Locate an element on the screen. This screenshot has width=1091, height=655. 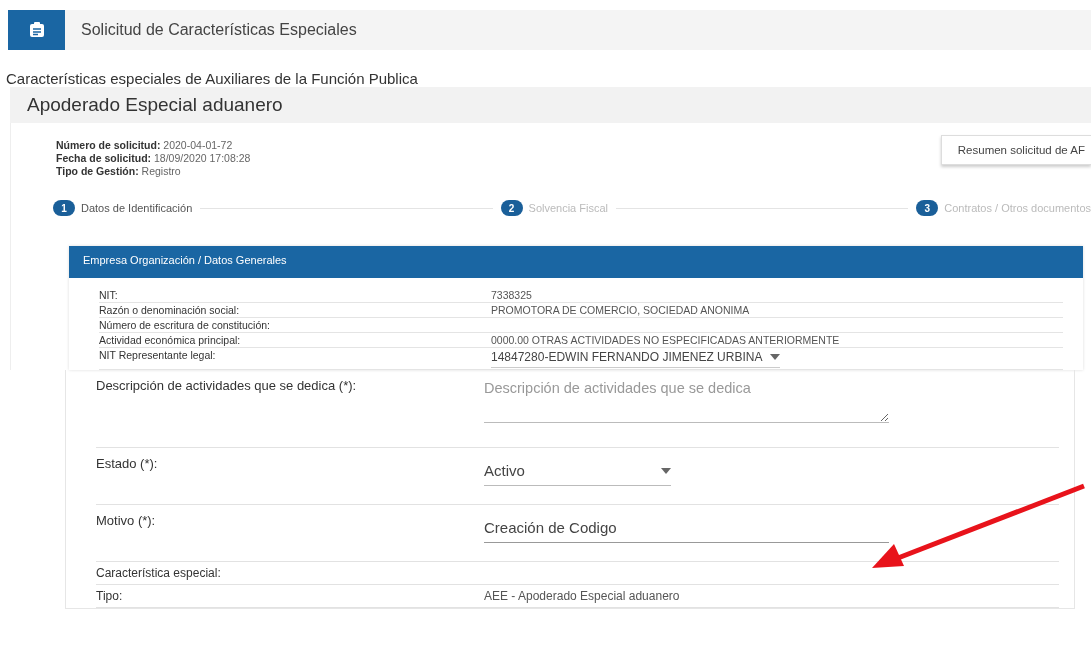
field-value: AEE - Apoderado Especial aduanero is located at coordinates (582, 596).